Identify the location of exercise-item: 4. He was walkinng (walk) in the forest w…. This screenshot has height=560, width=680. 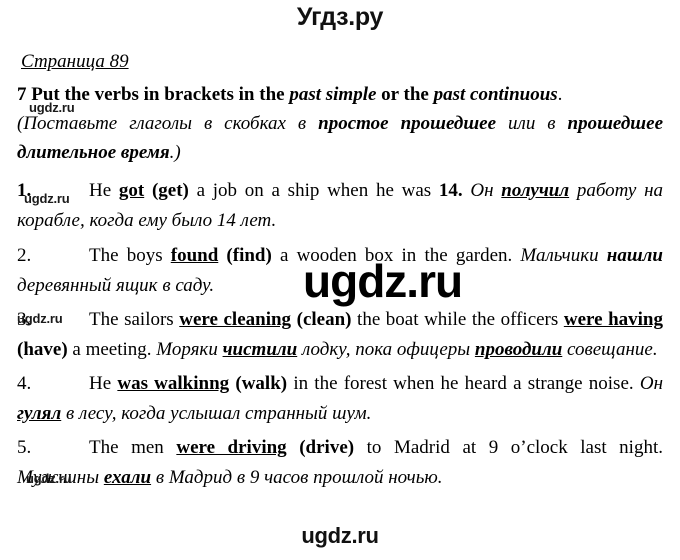
(340, 399).